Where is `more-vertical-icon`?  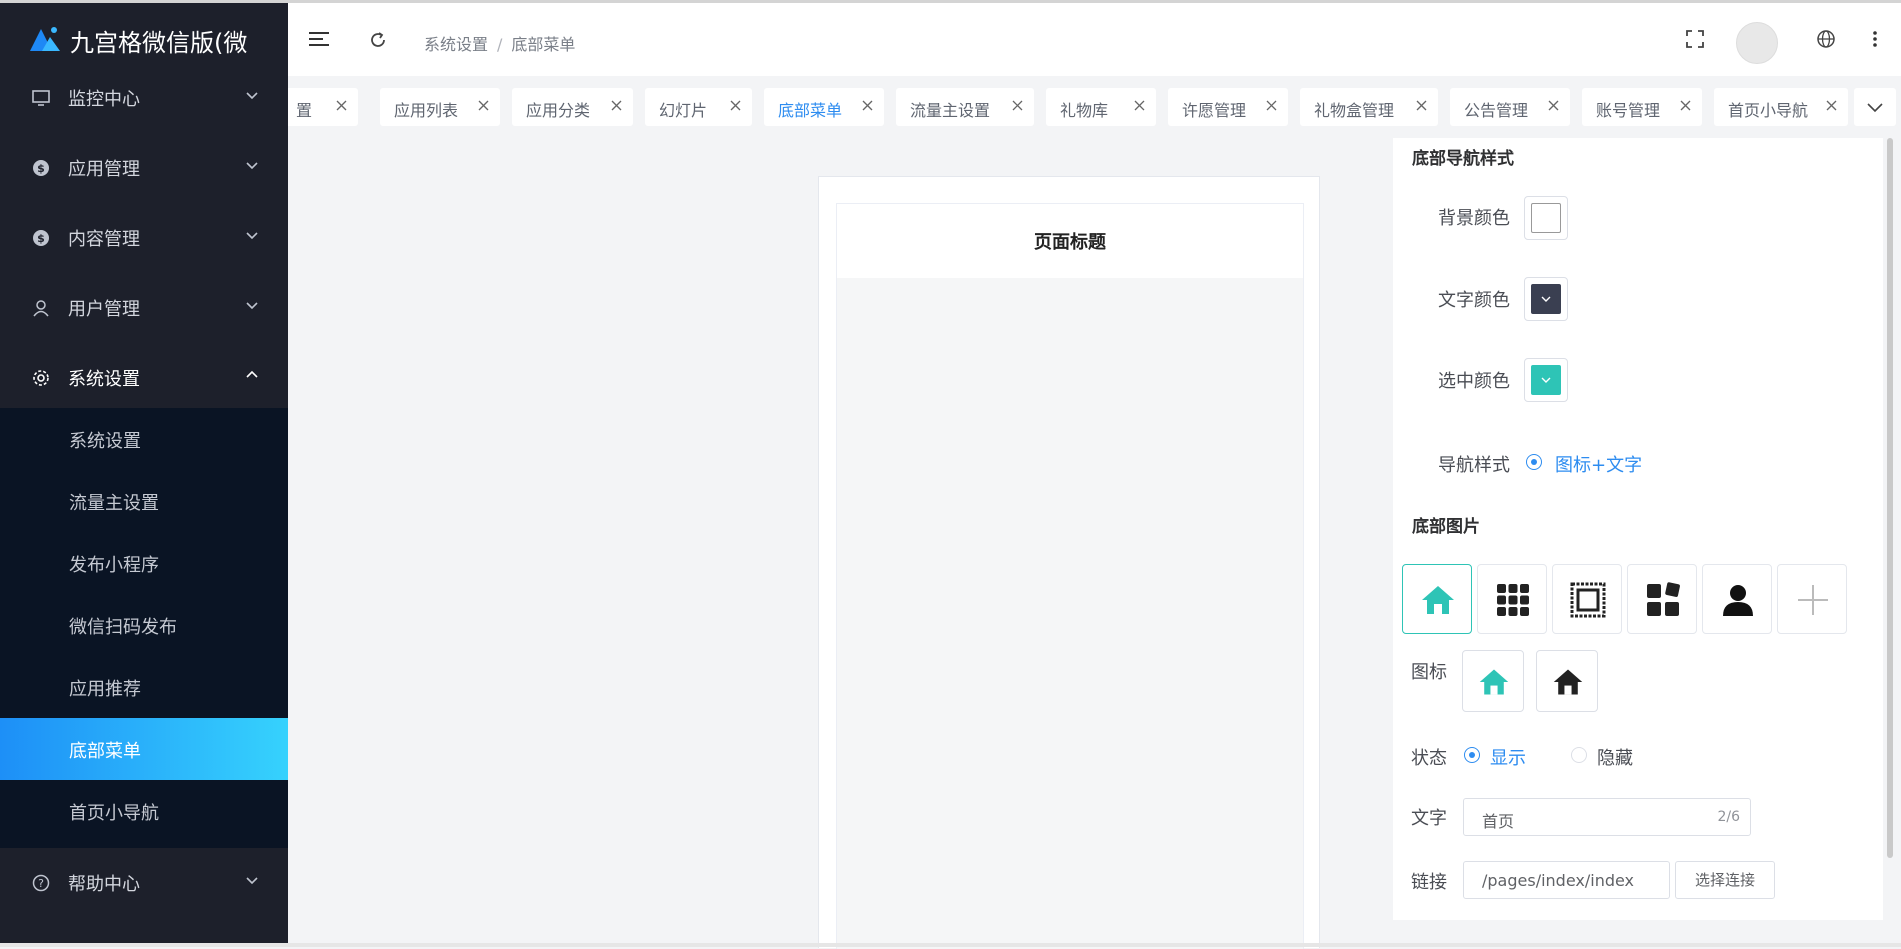
more-vertical-icon is located at coordinates (1875, 39).